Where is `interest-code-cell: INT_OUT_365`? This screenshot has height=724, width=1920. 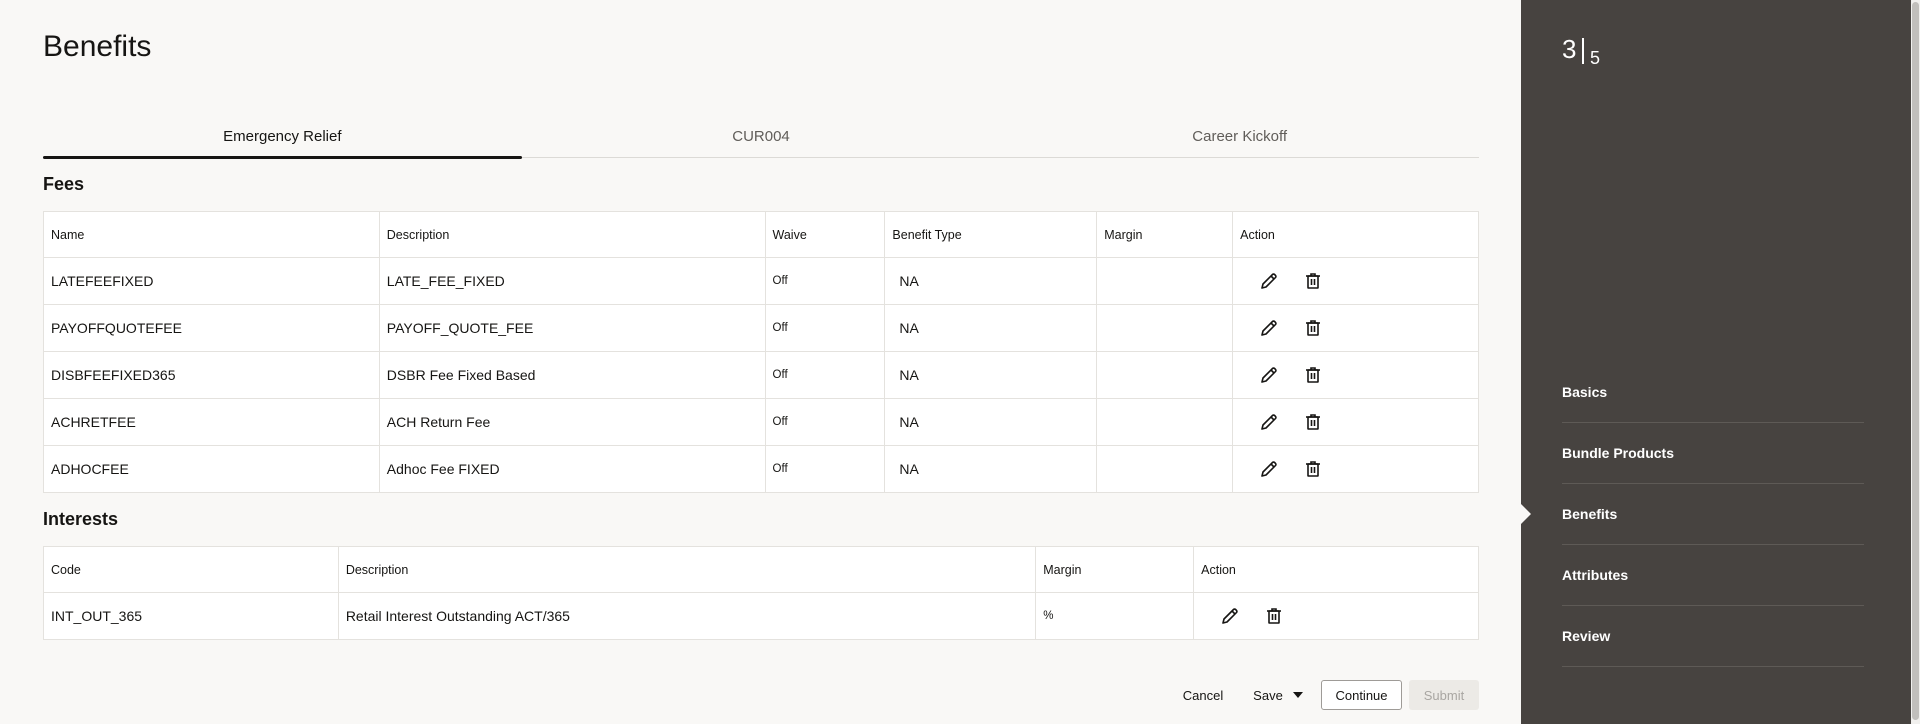 interest-code-cell: INT_OUT_365 is located at coordinates (191, 616).